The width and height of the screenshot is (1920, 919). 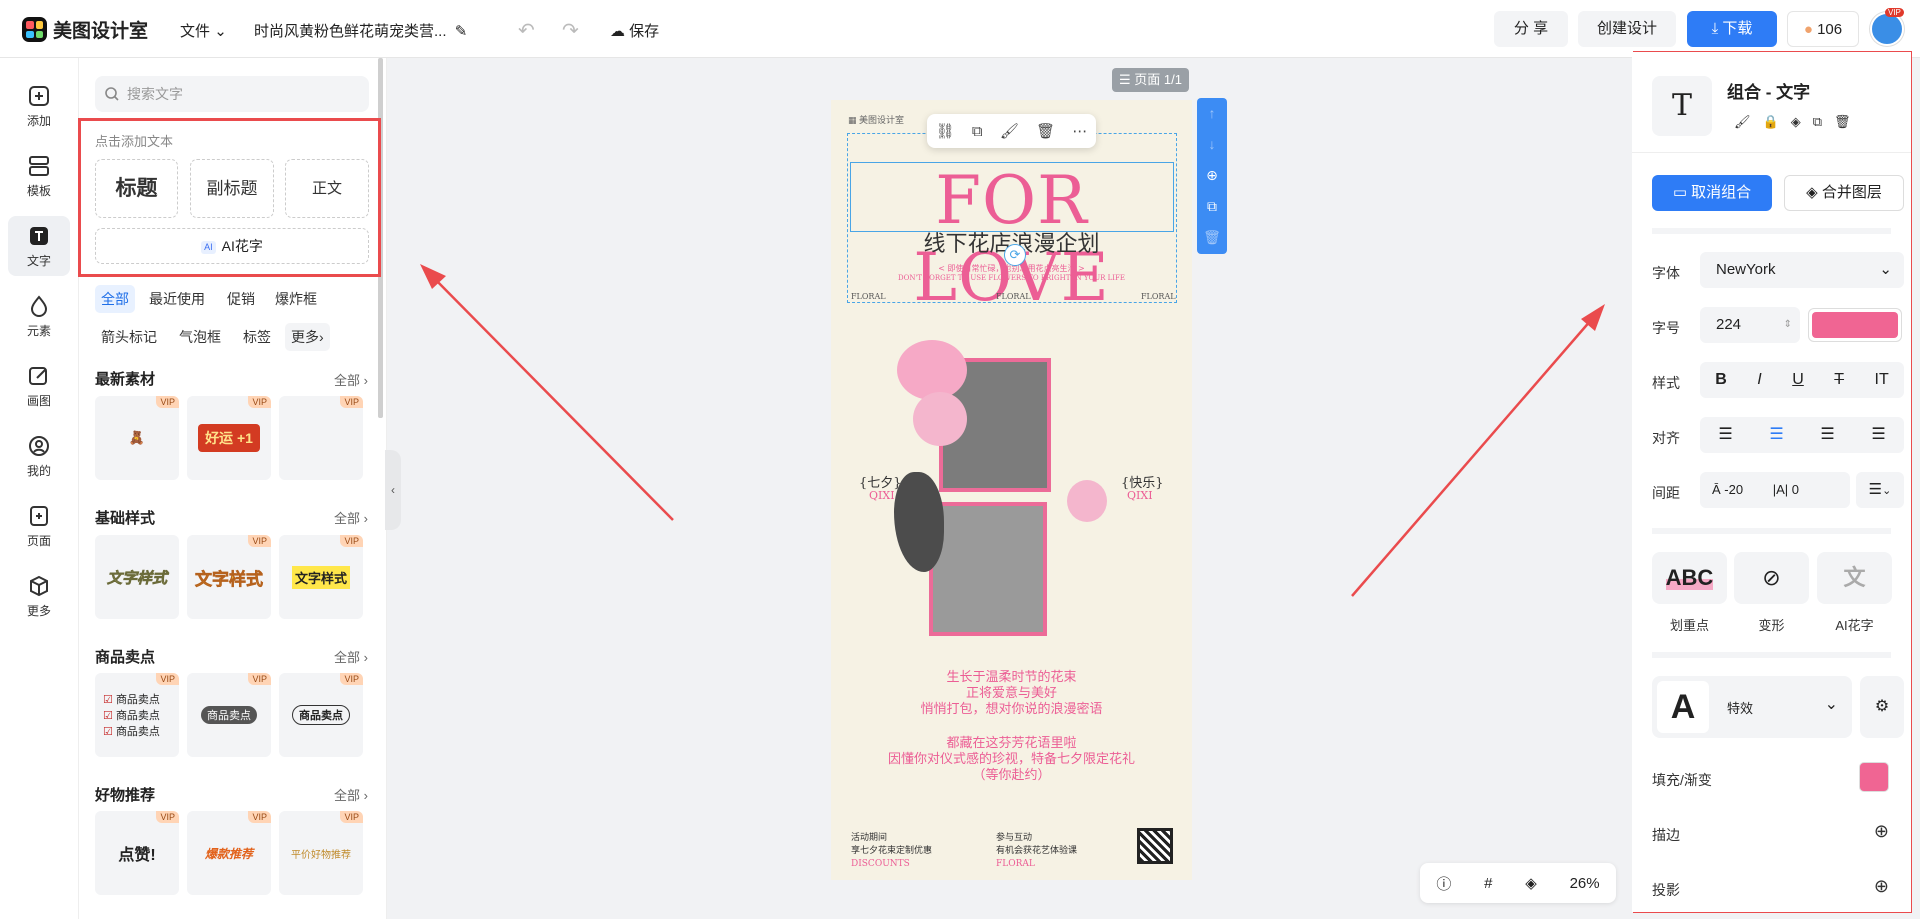 I want to click on footer-block-right: 参与互动 有机会获花艺体验课 FLORAL, so click(x=1036, y=851).